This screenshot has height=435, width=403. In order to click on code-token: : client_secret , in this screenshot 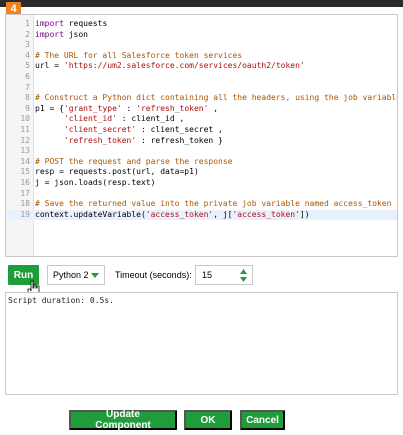, I will do `click(179, 129)`.